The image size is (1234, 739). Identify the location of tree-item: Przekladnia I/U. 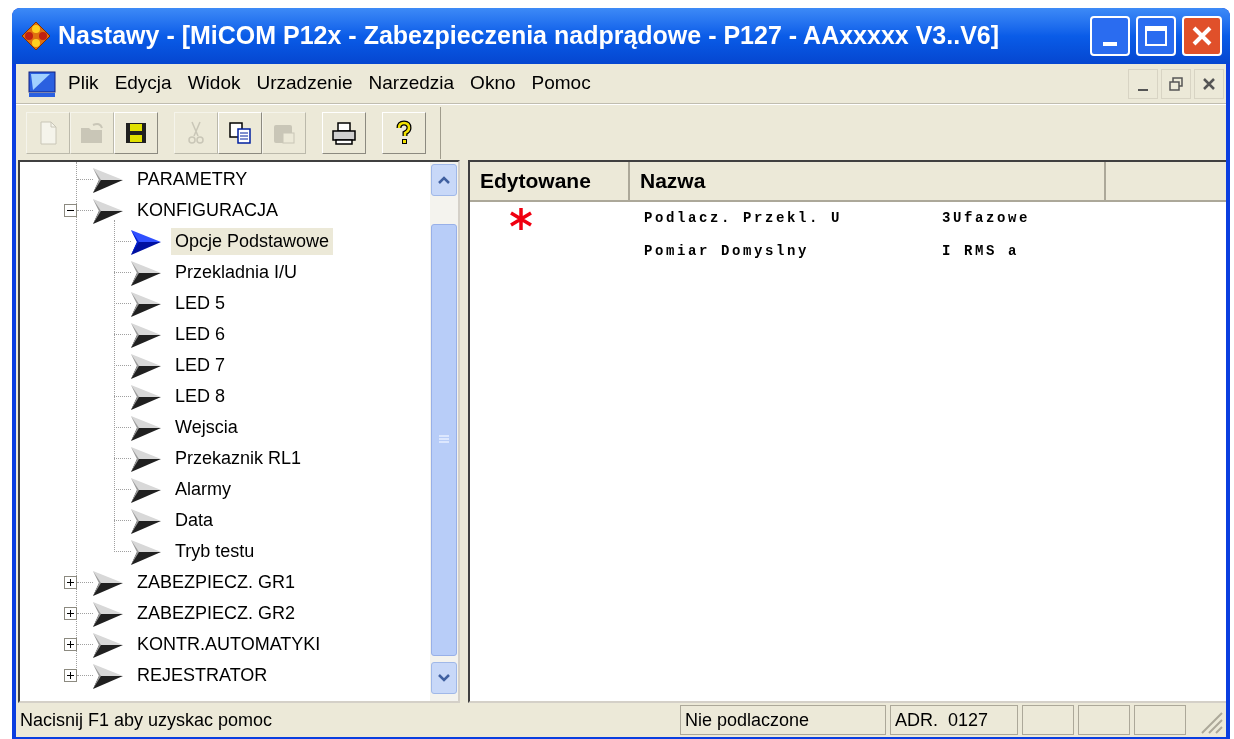
(236, 272).